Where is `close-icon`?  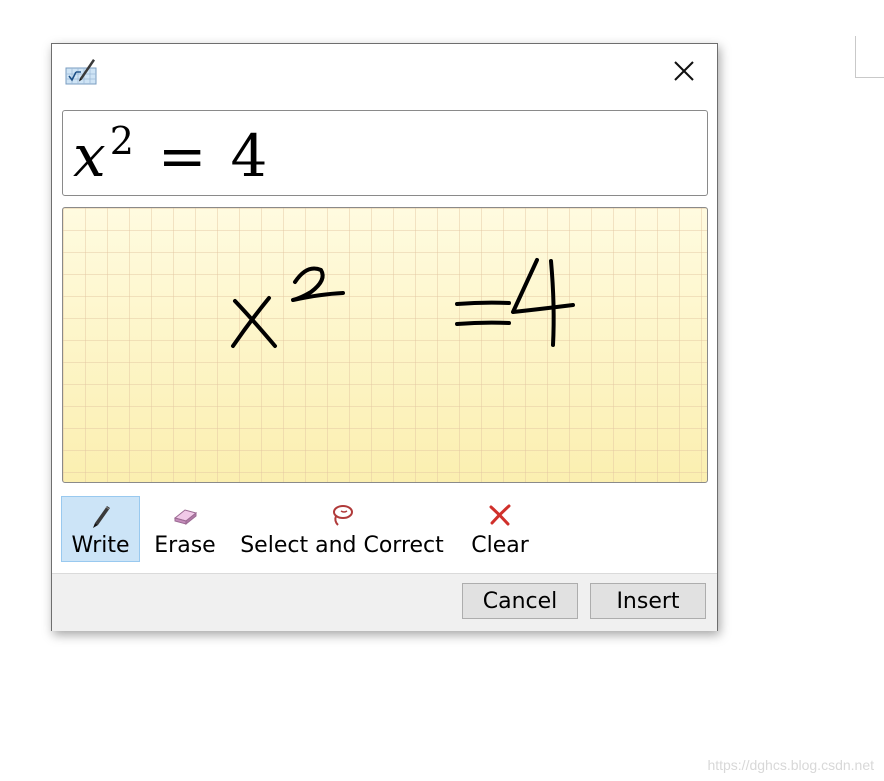 close-icon is located at coordinates (684, 71).